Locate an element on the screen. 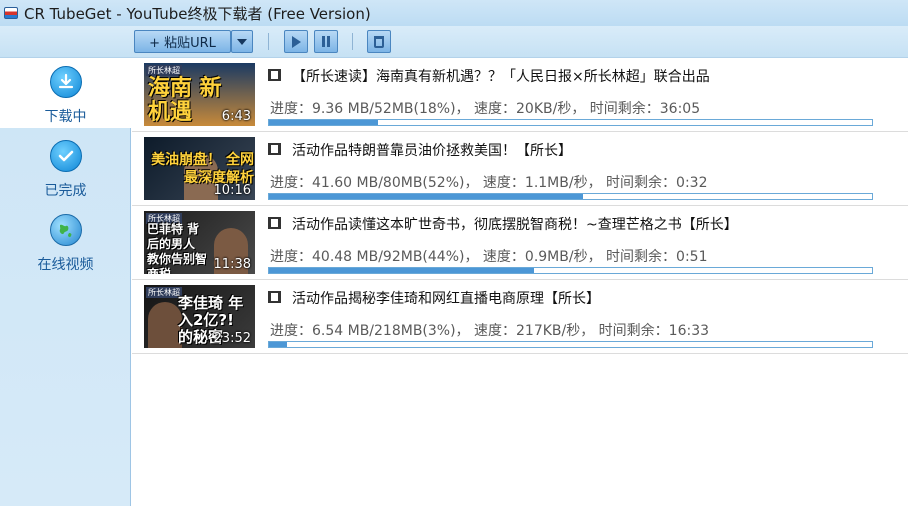  video-title: 活动作品特朗普靠员油价拯救美国！【所长】 is located at coordinates (432, 151).